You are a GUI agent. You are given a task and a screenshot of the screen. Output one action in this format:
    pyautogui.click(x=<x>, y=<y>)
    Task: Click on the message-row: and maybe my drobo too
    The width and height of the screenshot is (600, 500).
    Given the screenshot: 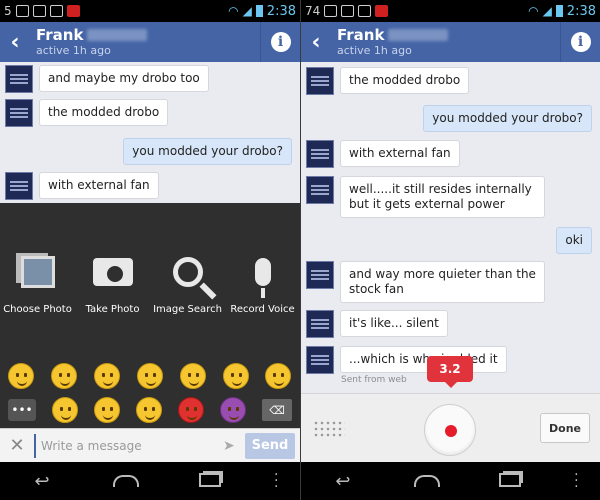 What is the action you would take?
    pyautogui.click(x=150, y=79)
    